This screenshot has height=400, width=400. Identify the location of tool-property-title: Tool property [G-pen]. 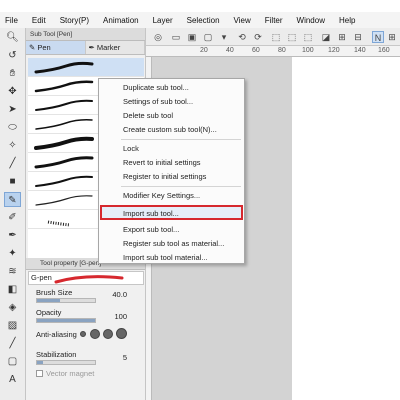
(71, 263).